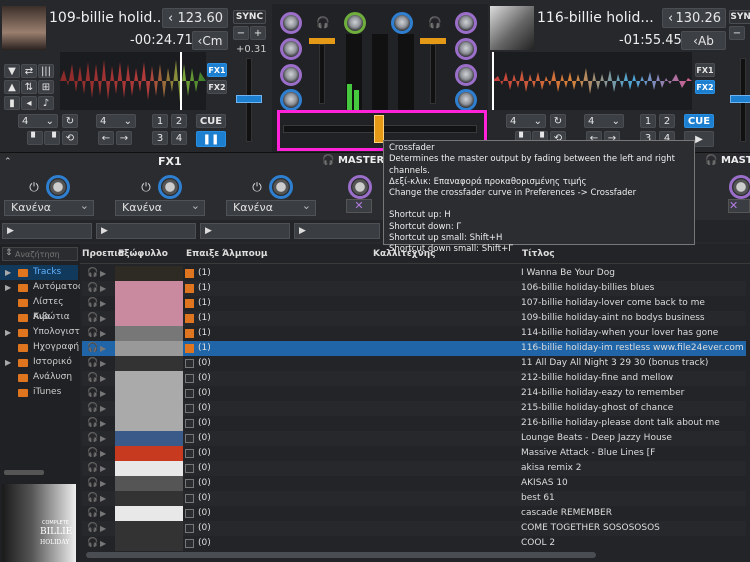  I want to click on gain-knob-b, so click(466, 23).